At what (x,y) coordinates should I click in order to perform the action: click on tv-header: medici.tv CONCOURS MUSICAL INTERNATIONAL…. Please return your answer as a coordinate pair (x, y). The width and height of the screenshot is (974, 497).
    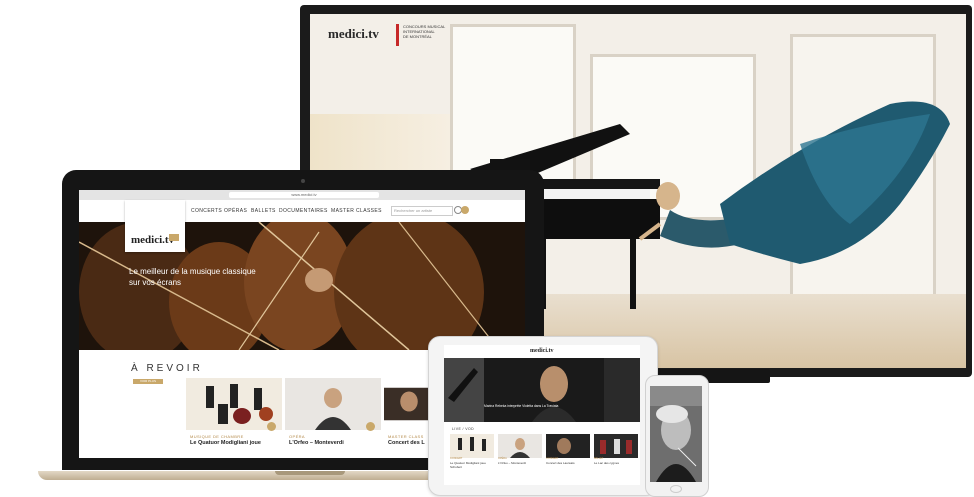
    Looking at the image, I should click on (638, 34).